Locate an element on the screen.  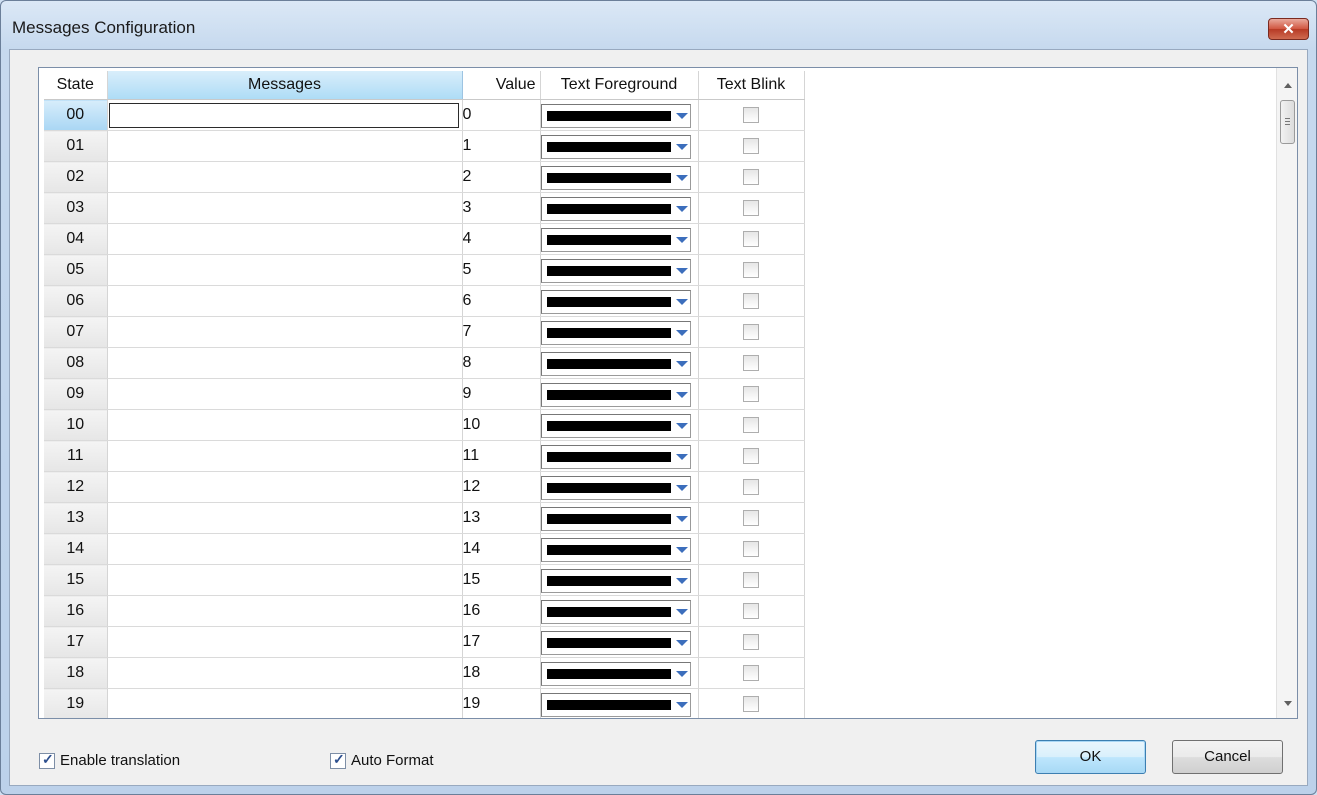
row-state-header: 05 is located at coordinates (76, 270).